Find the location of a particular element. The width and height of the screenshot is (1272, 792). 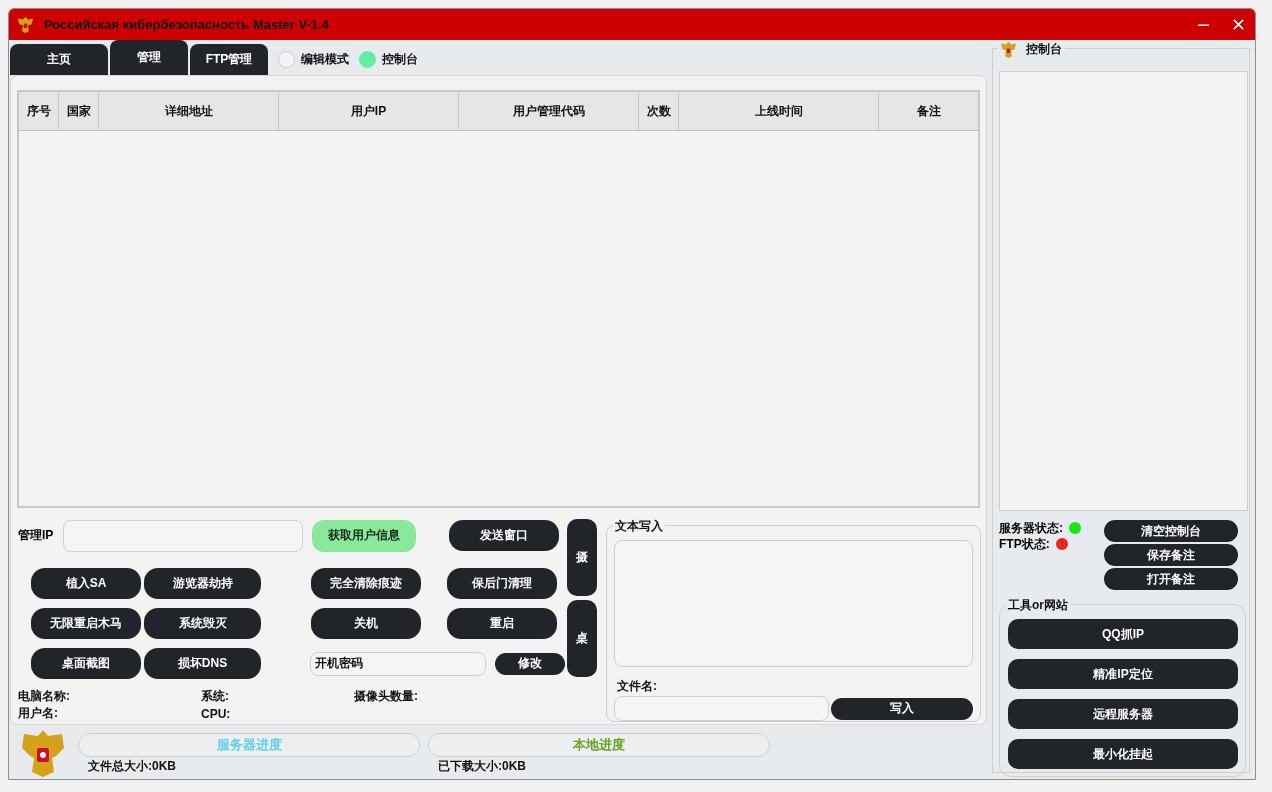

send-window-button: 发送窗口 is located at coordinates (504, 535).